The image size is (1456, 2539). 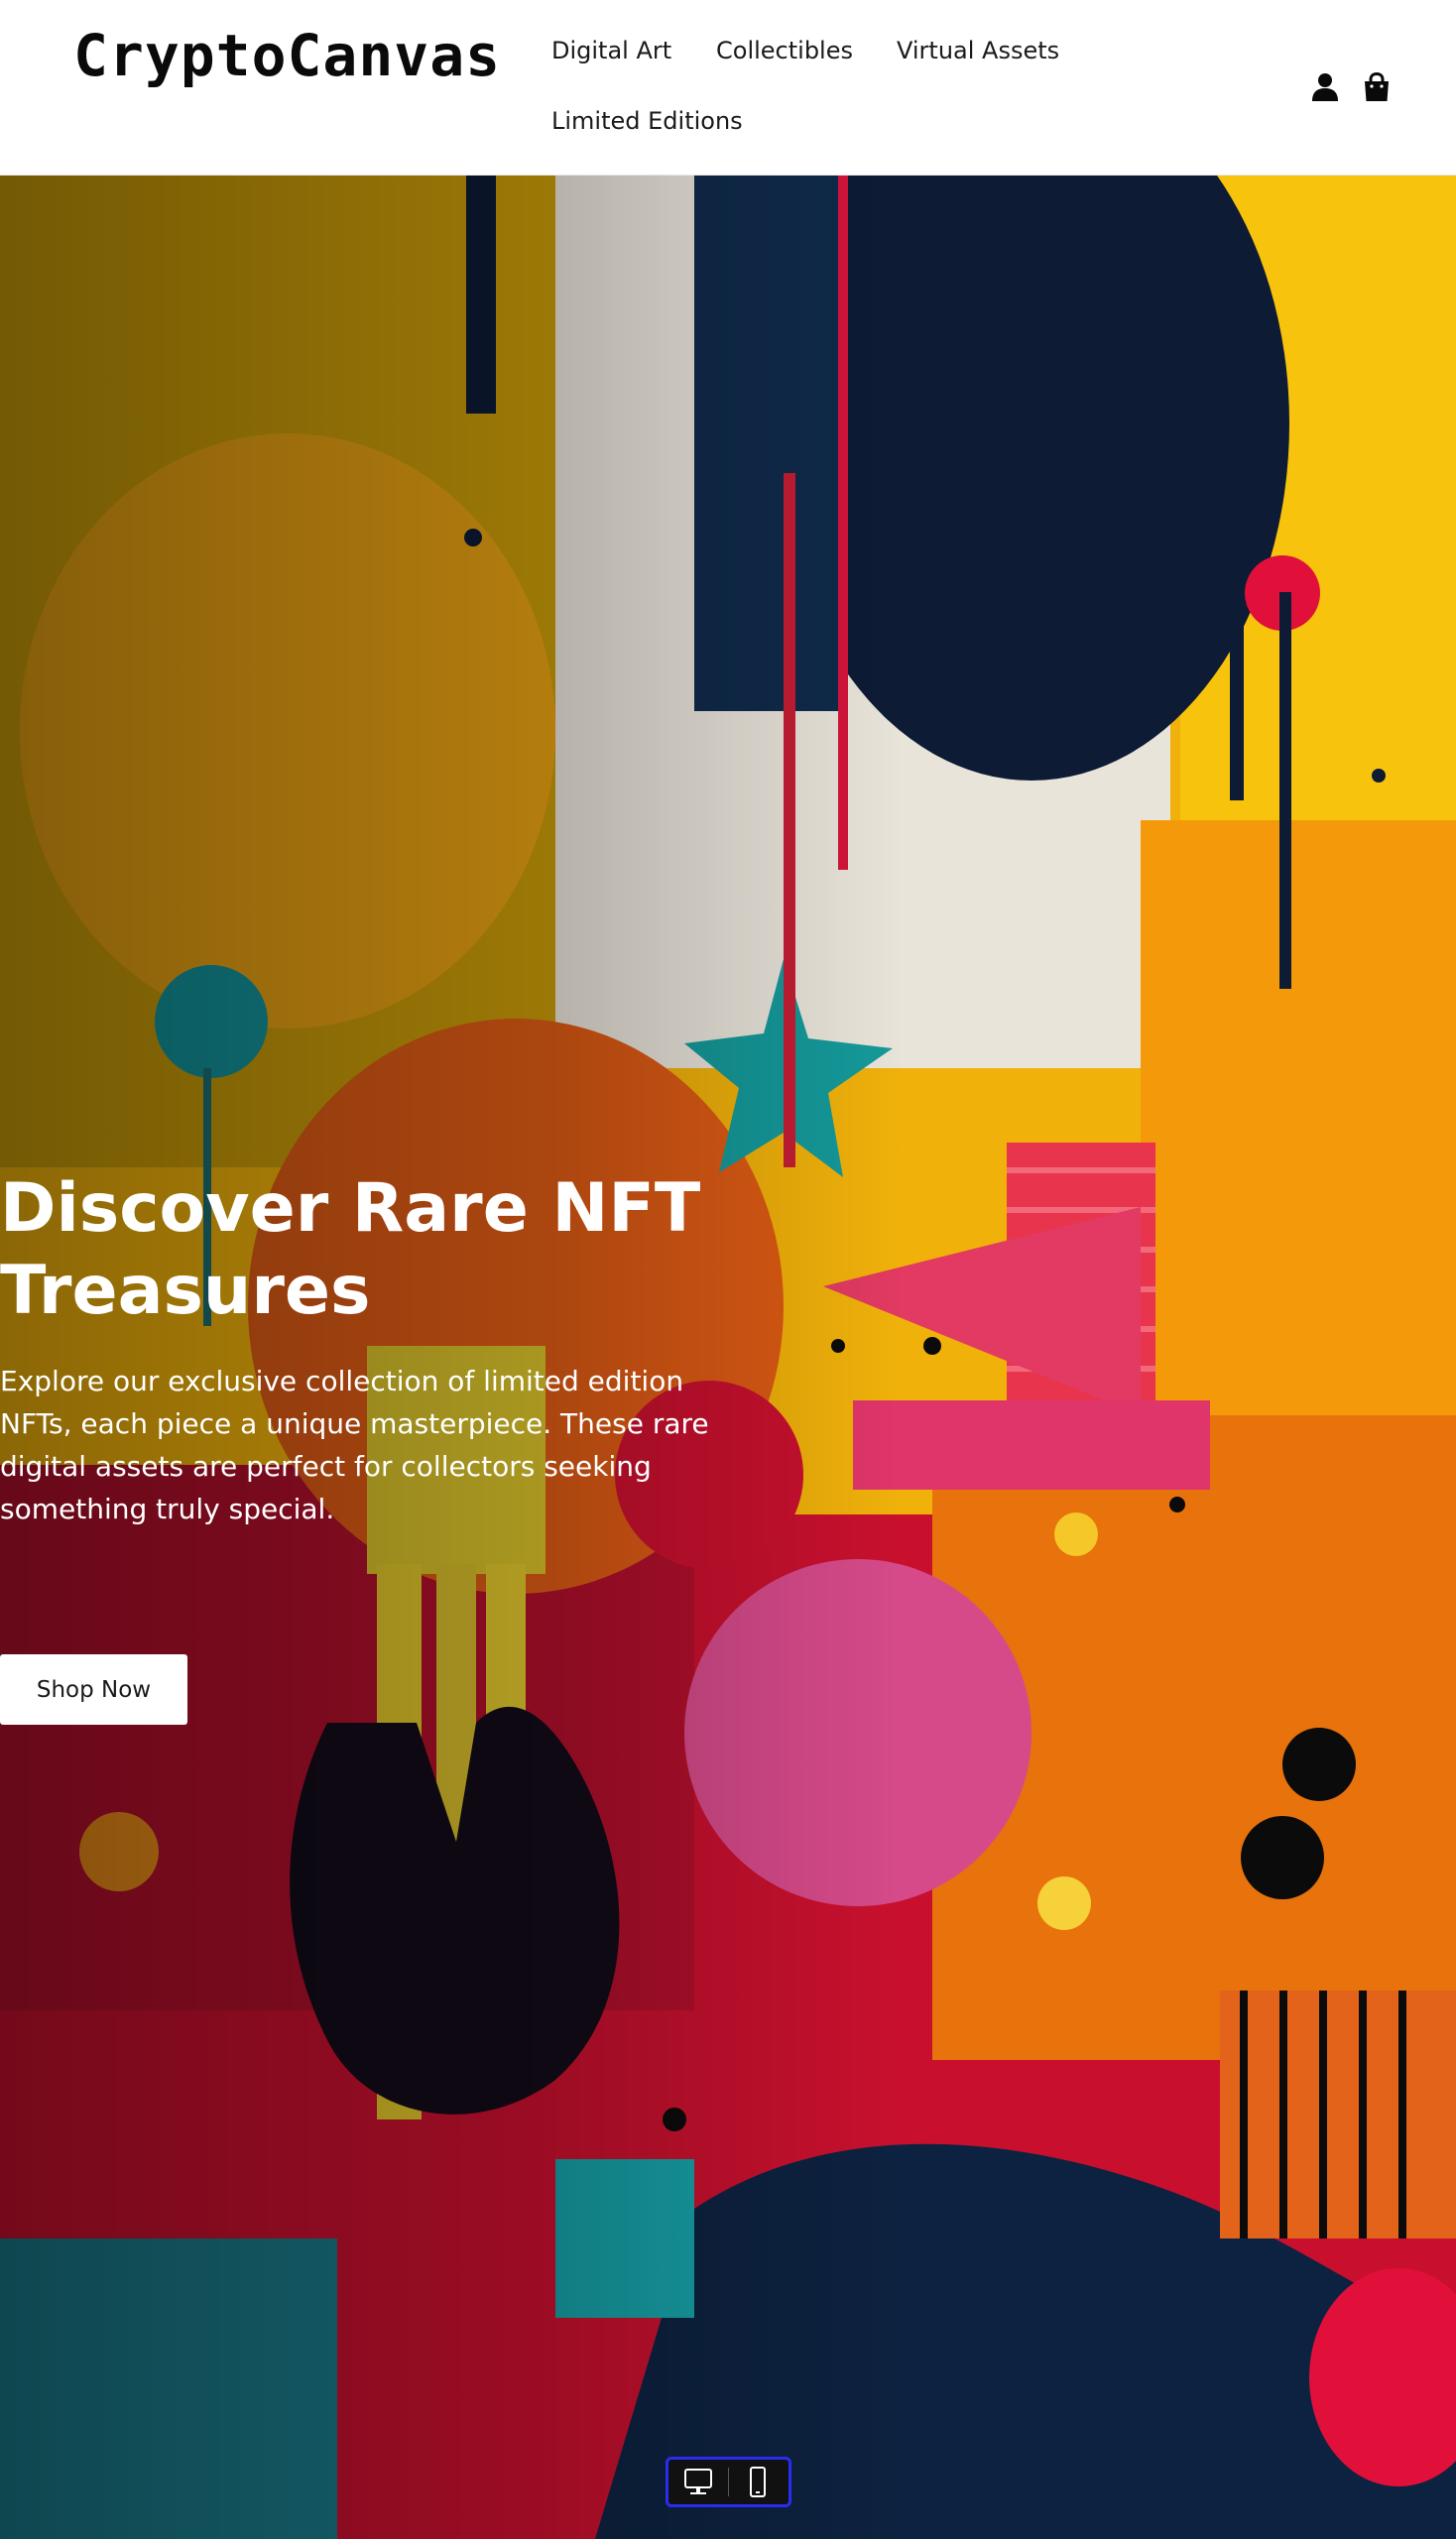 What do you see at coordinates (647, 121) in the screenshot?
I see `nav-limited-editions: Limited Editions` at bounding box center [647, 121].